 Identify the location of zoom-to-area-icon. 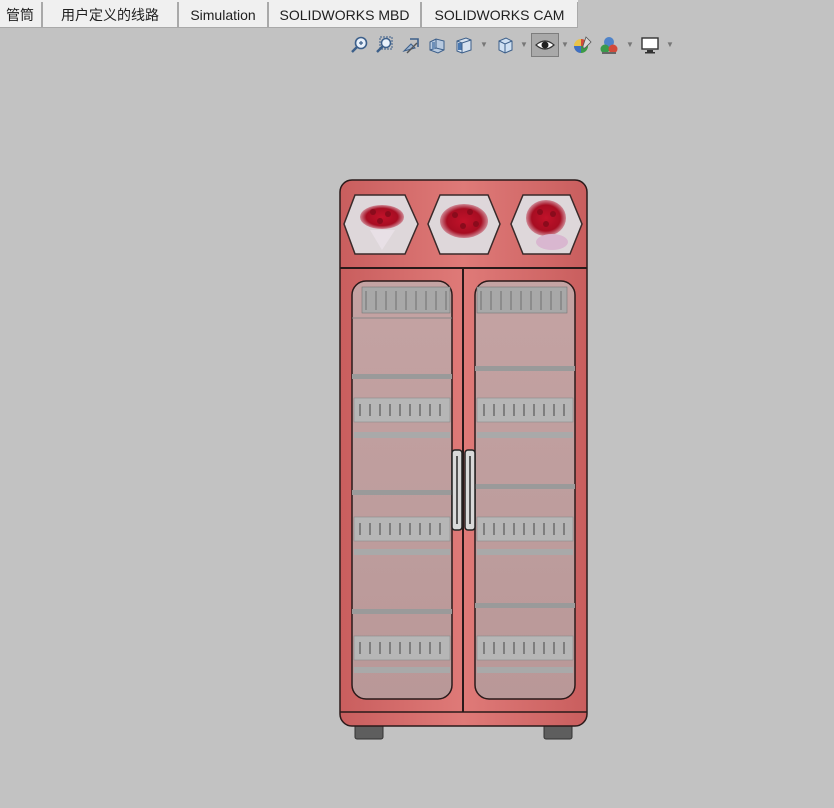
(384, 44).